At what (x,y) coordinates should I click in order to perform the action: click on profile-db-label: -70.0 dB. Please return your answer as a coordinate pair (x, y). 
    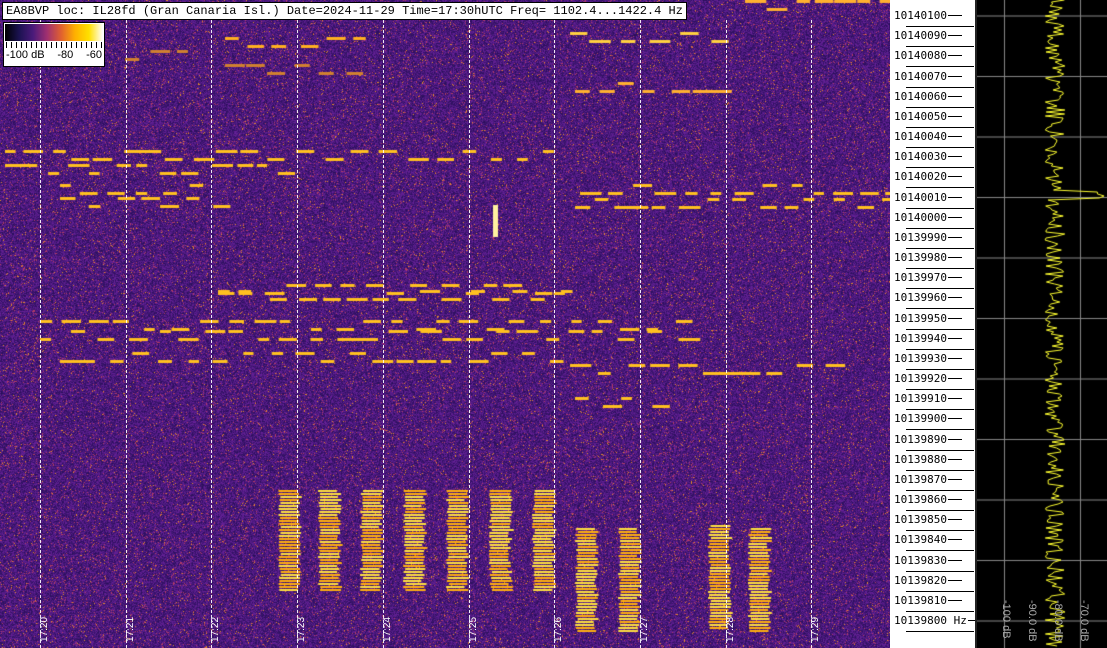
    Looking at the image, I should click on (1084, 621).